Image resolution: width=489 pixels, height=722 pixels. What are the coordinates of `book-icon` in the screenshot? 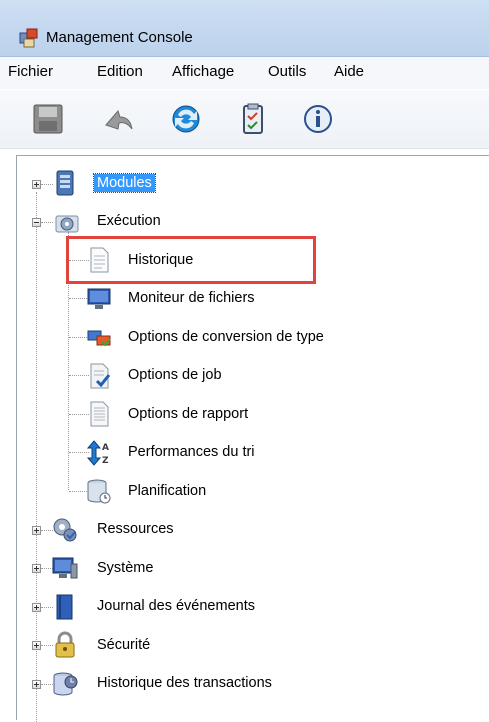 It's located at (65, 607).